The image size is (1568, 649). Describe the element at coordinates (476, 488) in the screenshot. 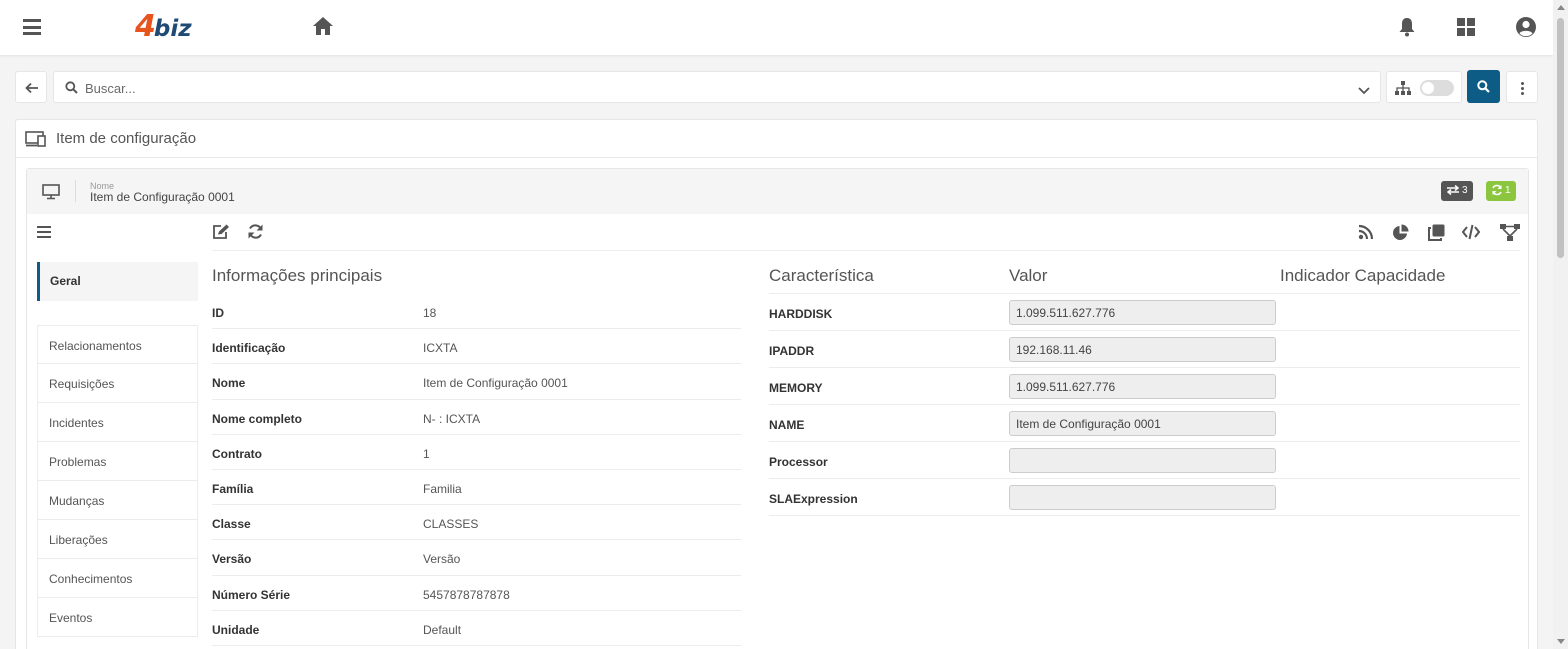

I see `table-row: Família Familia` at that location.